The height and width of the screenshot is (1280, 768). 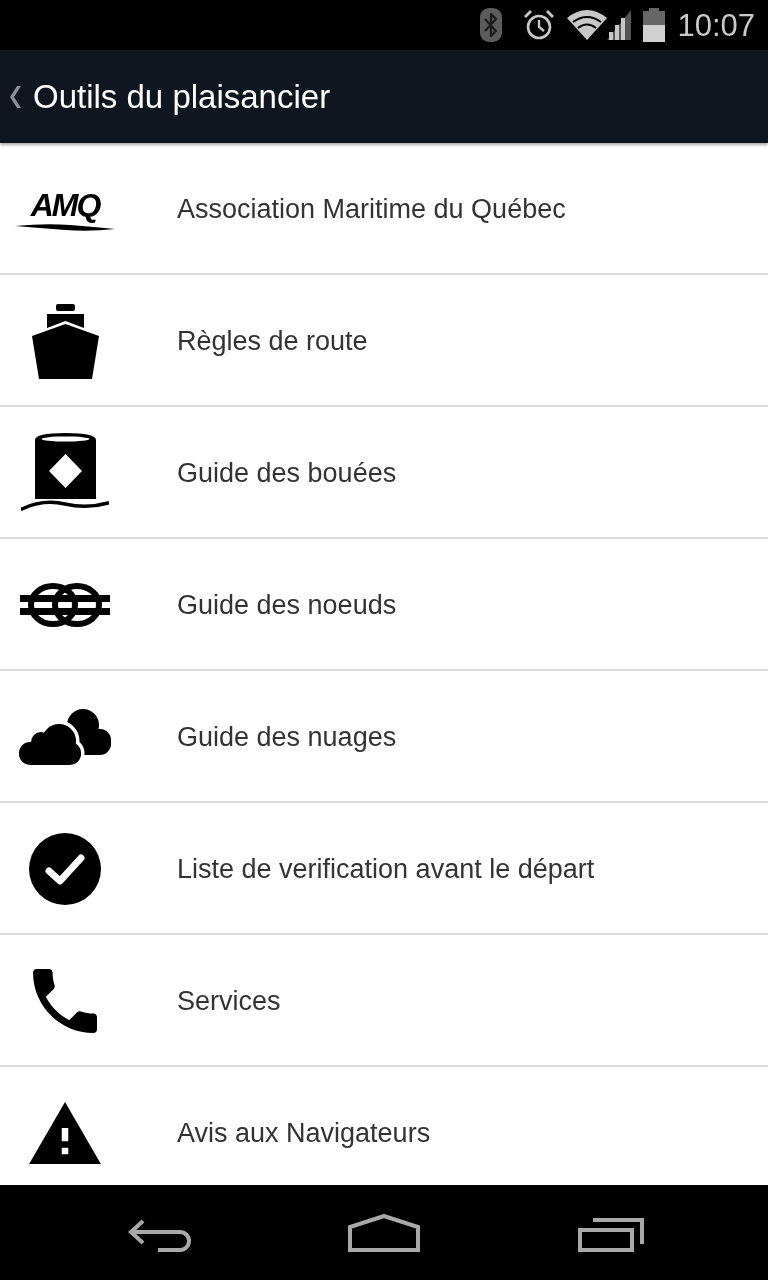 I want to click on phone-icon, so click(x=65, y=1001).